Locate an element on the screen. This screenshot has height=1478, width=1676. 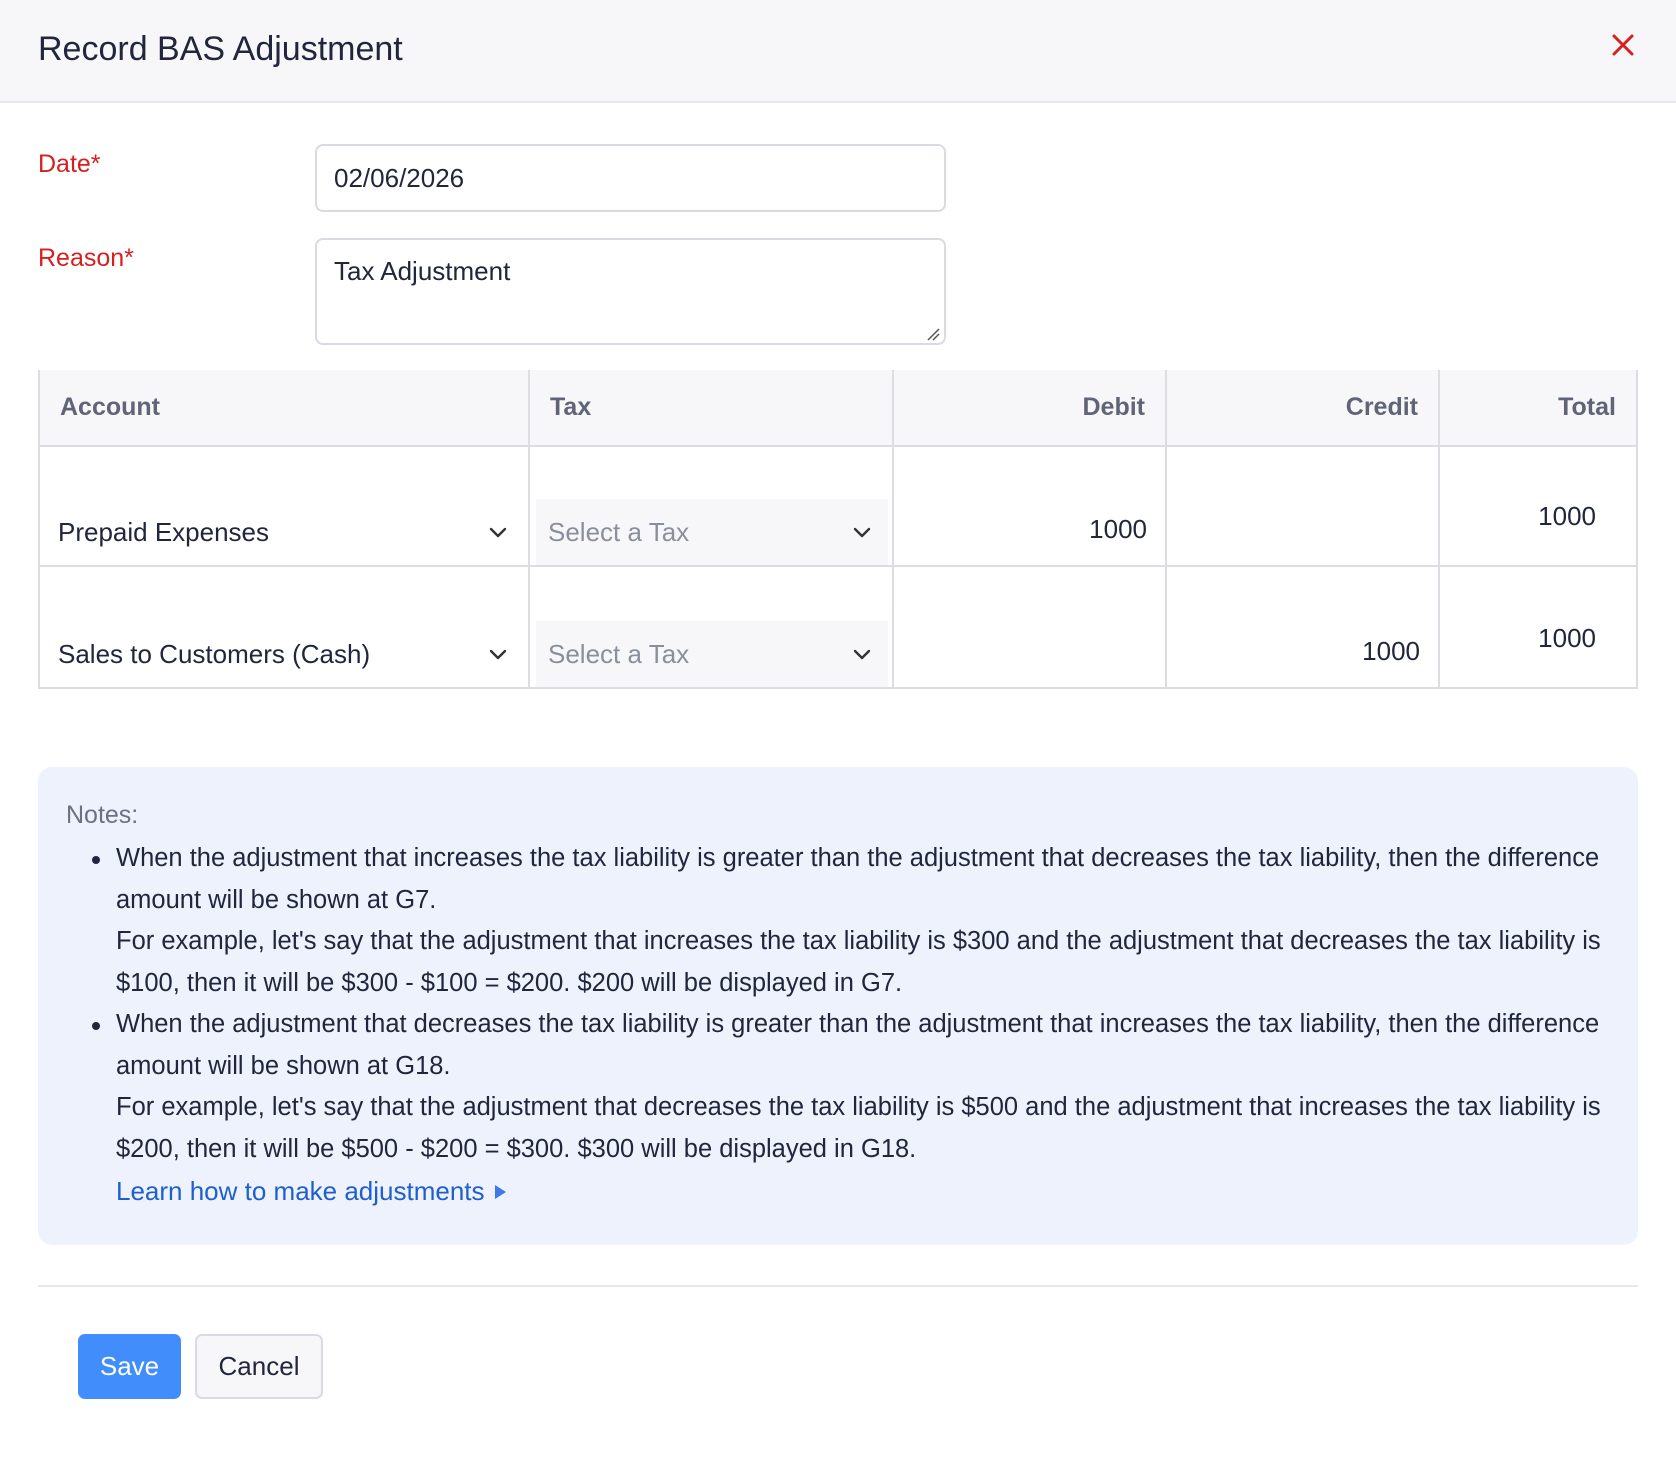
cancel-button: Cancel is located at coordinates (259, 1366).